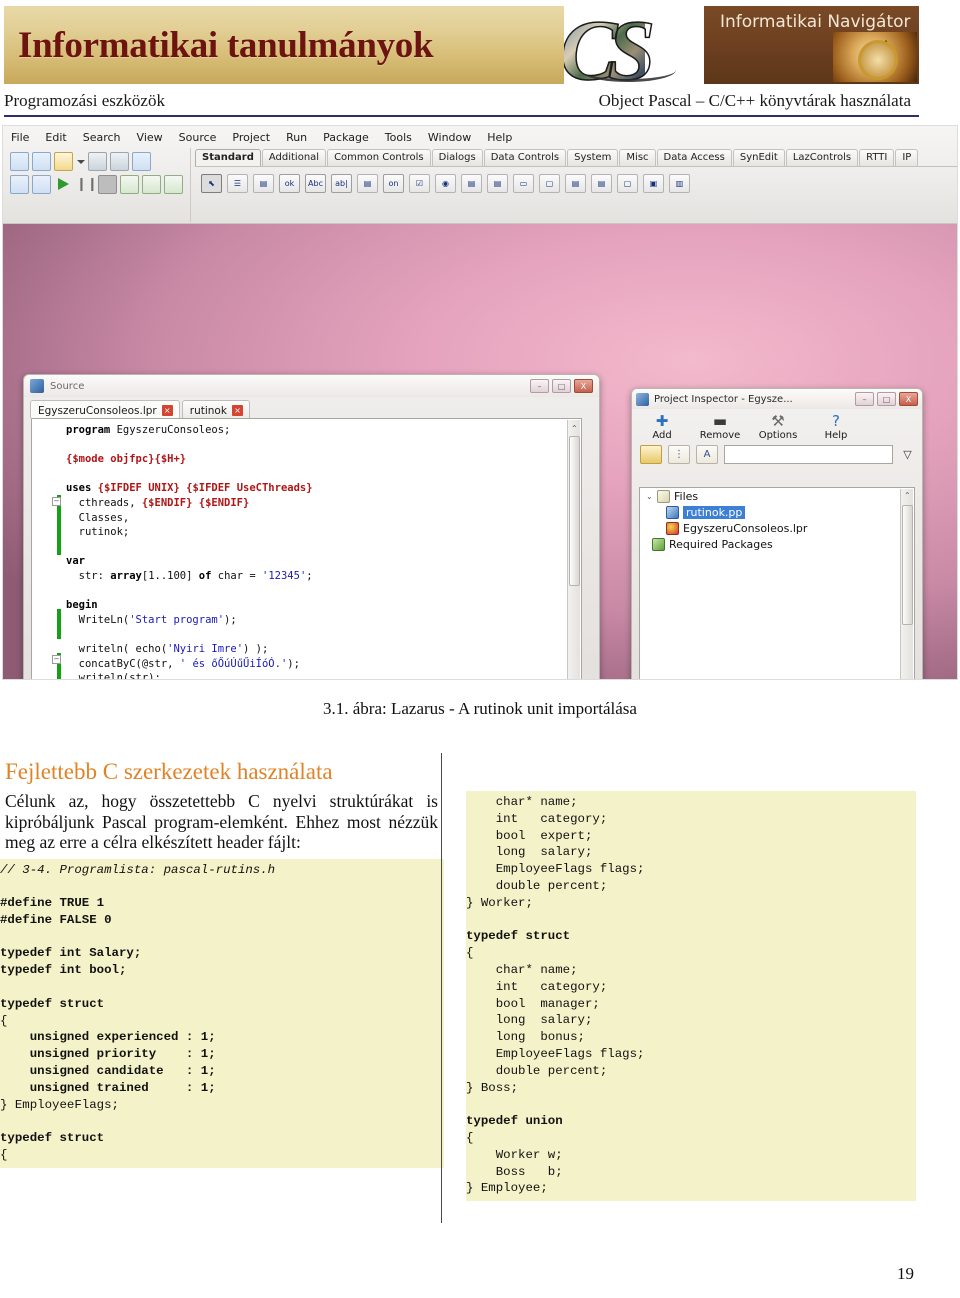 Image resolution: width=960 pixels, height=1298 pixels. I want to click on menu-item-project: Project, so click(251, 137).